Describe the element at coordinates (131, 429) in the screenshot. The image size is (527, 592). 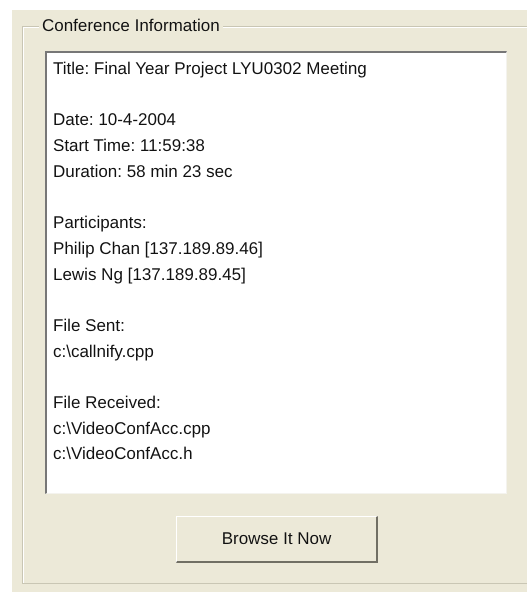
I see `info-line: c:\VideoConfAcc.cpp` at that location.